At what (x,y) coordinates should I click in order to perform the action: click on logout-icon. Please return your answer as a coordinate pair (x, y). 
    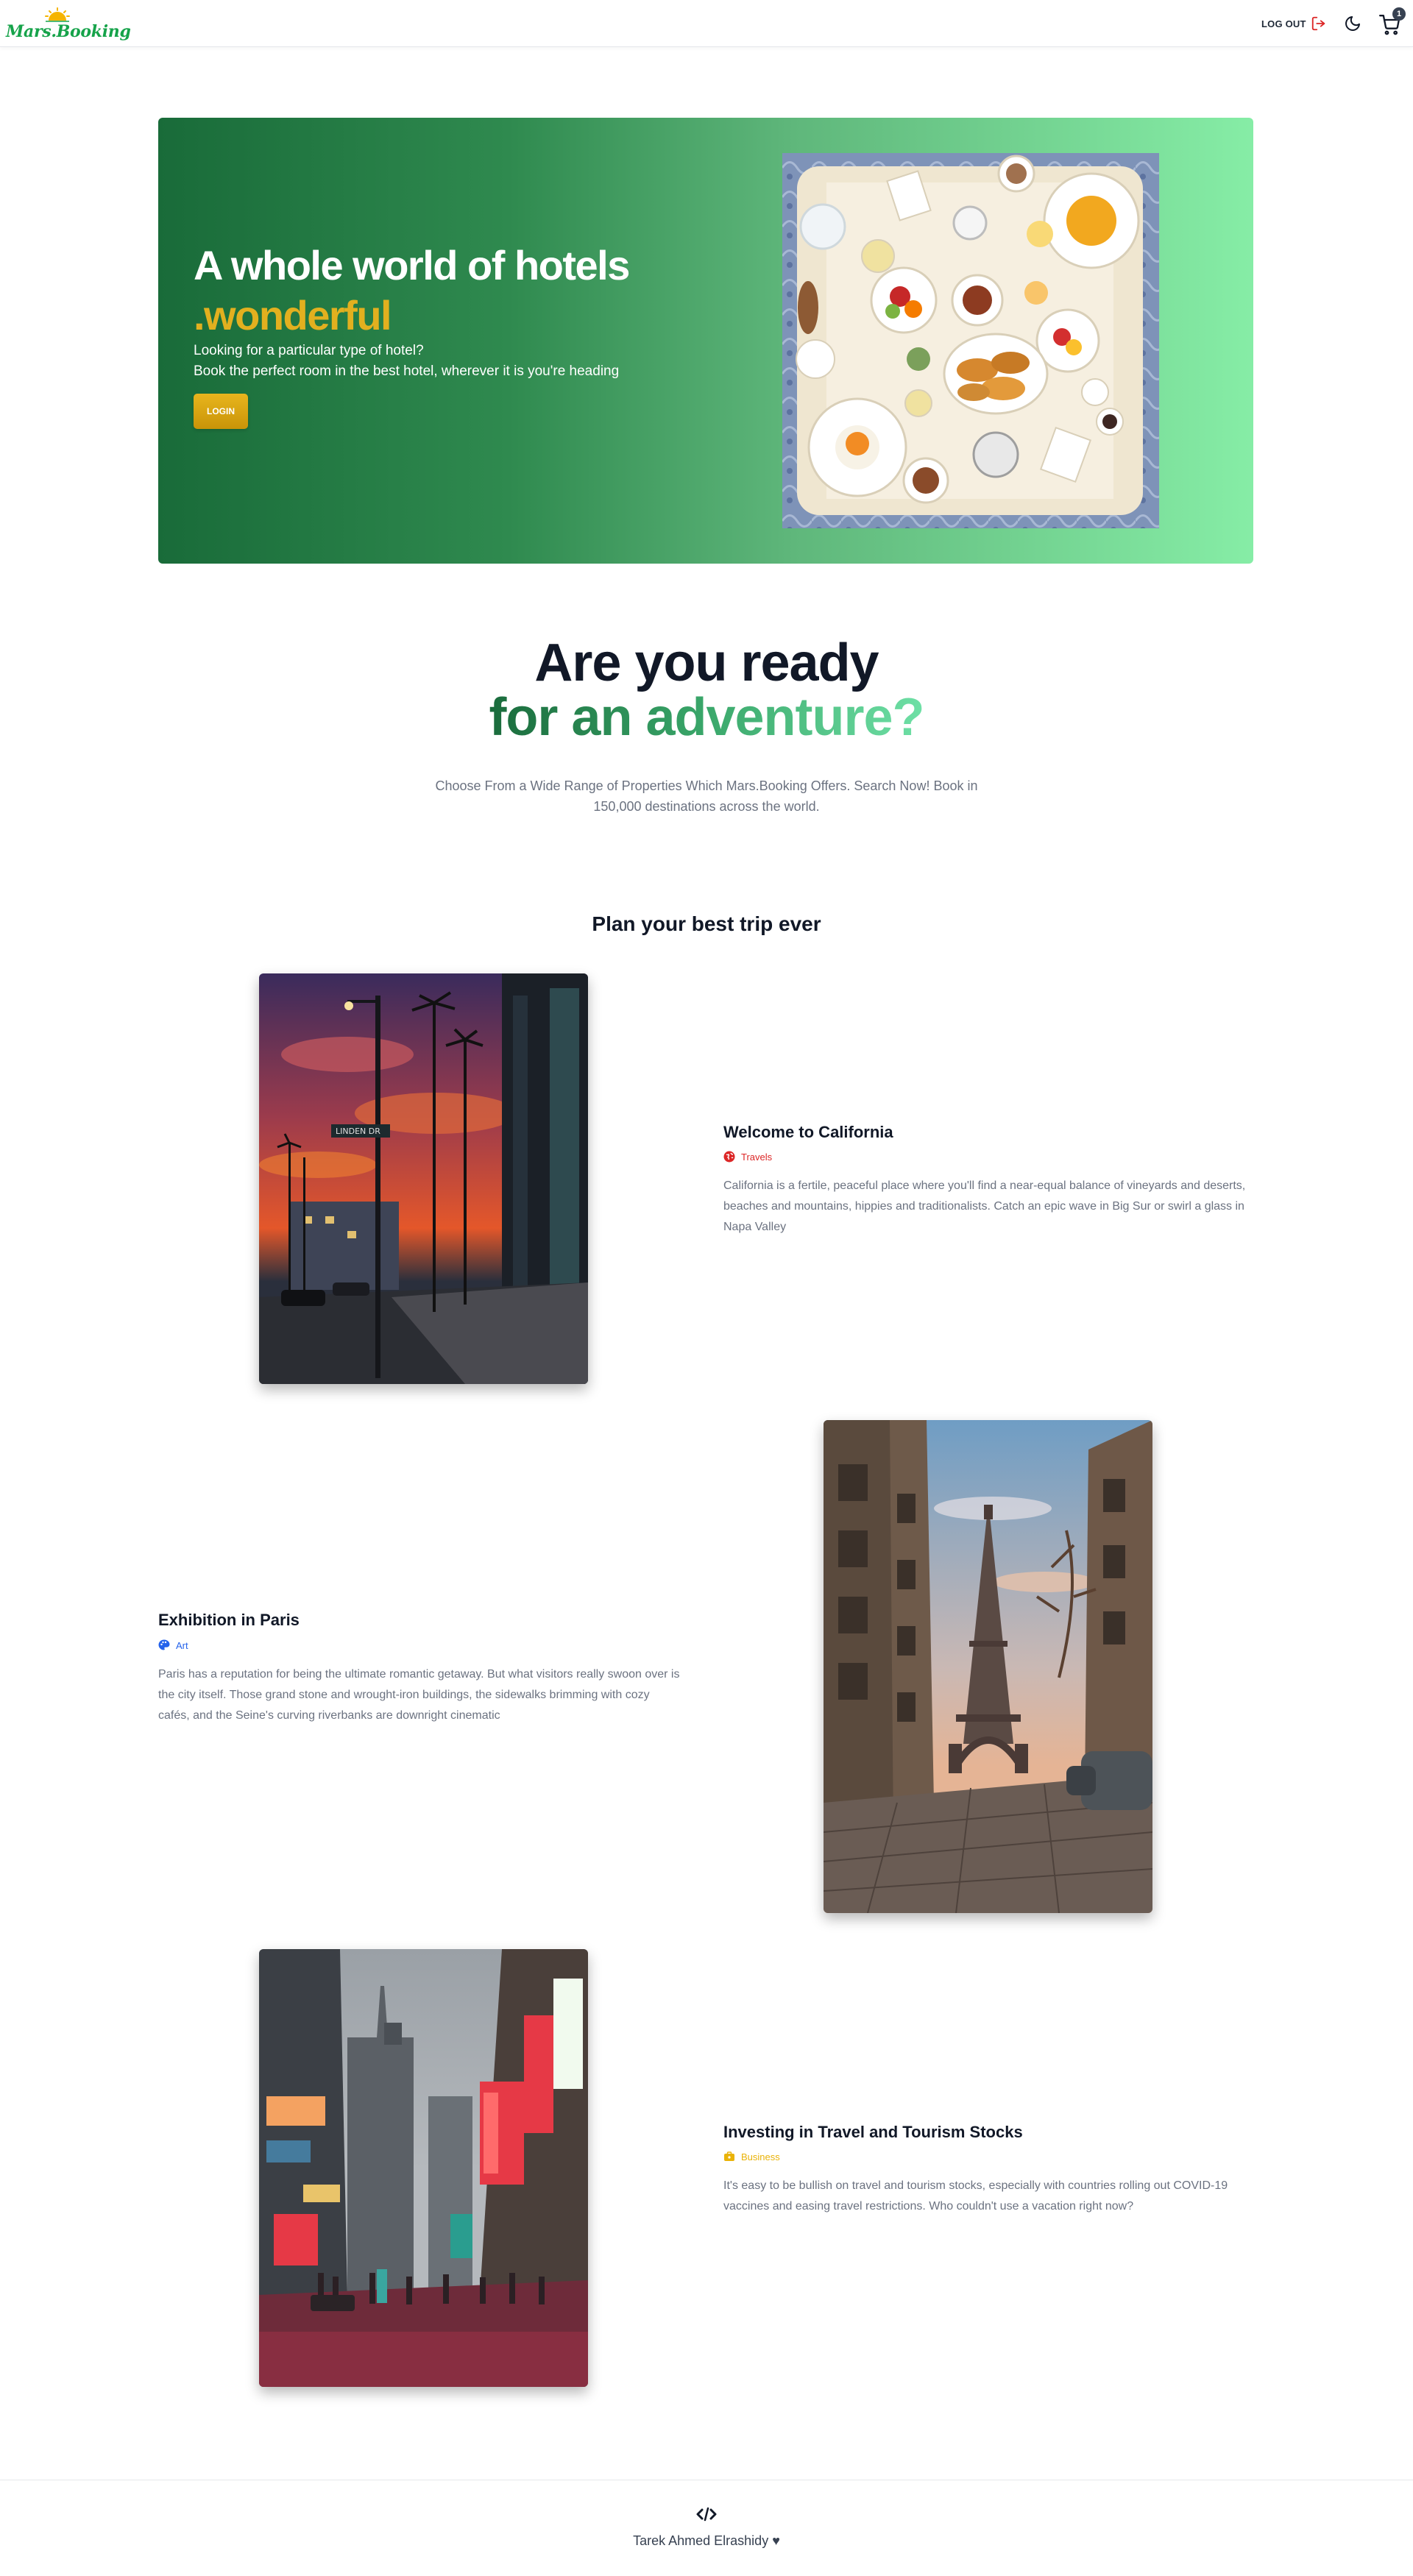
    Looking at the image, I should click on (1318, 23).